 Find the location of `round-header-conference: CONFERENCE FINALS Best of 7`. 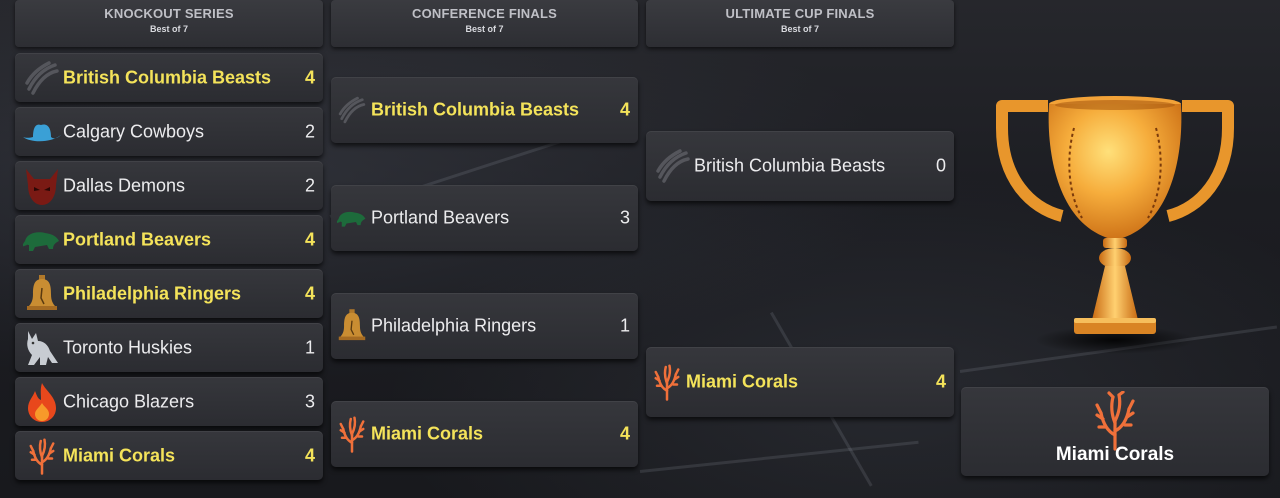

round-header-conference: CONFERENCE FINALS Best of 7 is located at coordinates (484, 23).